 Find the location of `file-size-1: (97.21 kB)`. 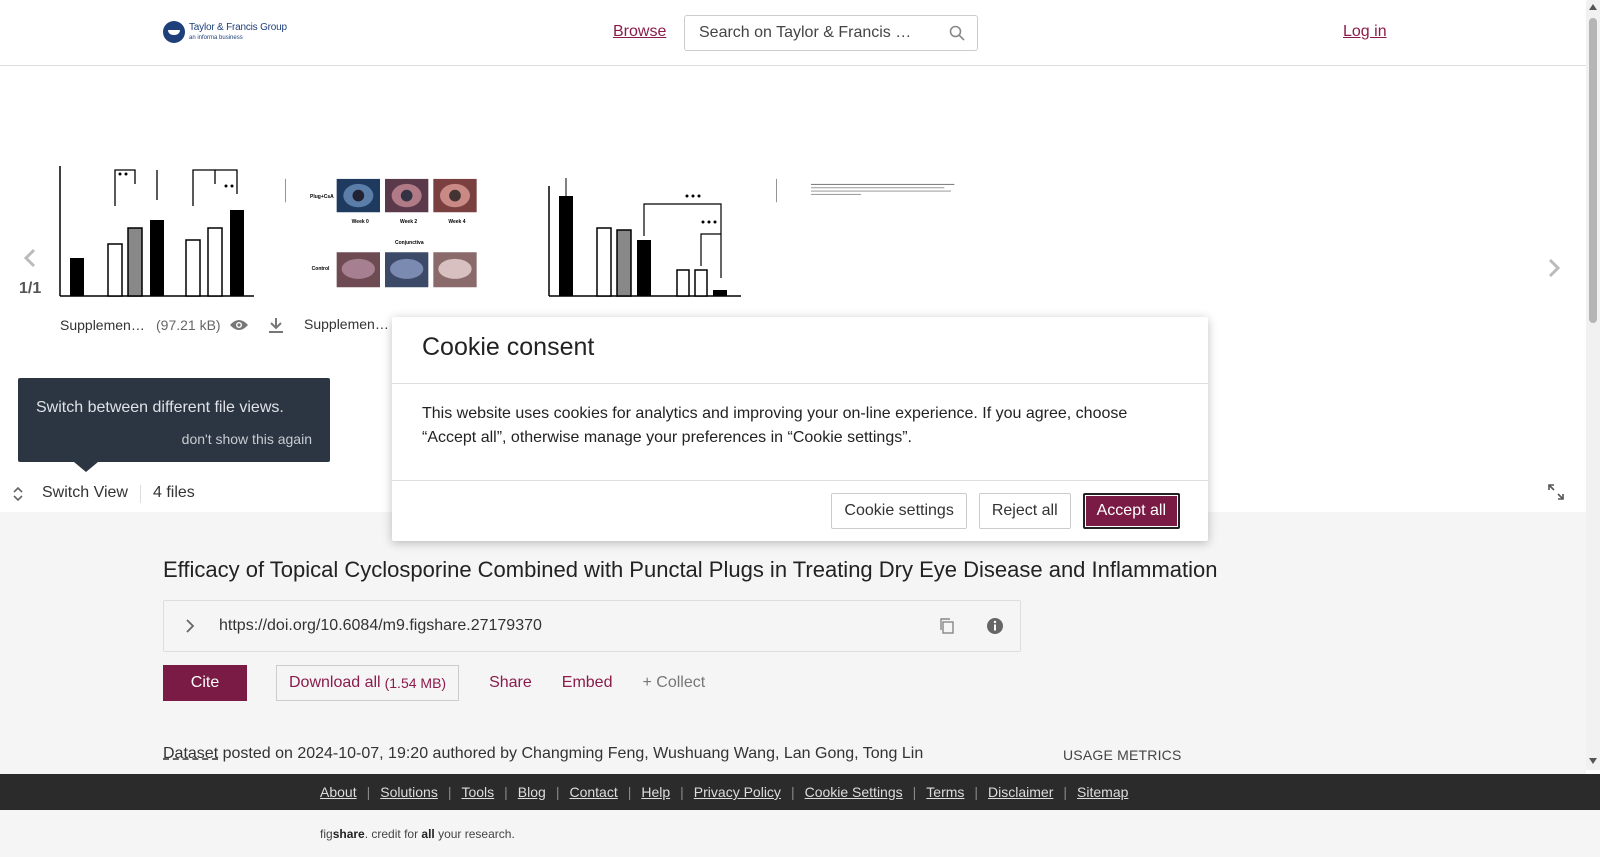

file-size-1: (97.21 kB) is located at coordinates (188, 325).